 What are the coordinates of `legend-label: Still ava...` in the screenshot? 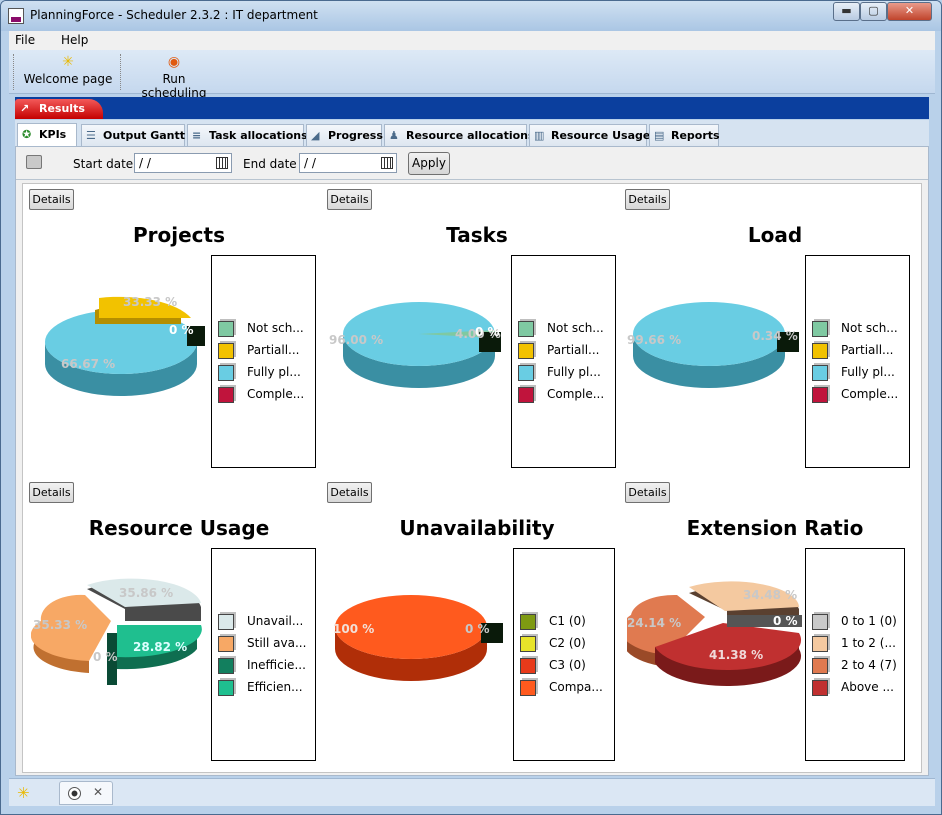 It's located at (277, 643).